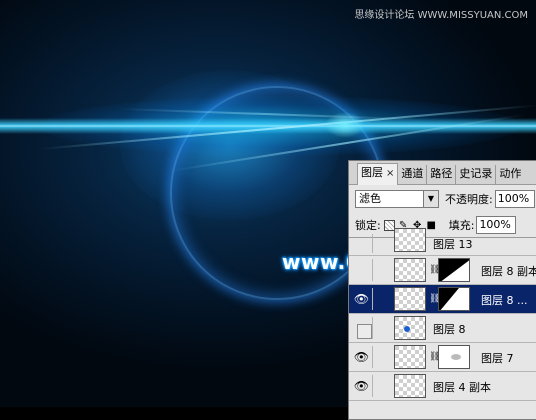 The height and width of the screenshot is (420, 536). What do you see at coordinates (514, 199) in the screenshot?
I see `opacity-input: 100%` at bounding box center [514, 199].